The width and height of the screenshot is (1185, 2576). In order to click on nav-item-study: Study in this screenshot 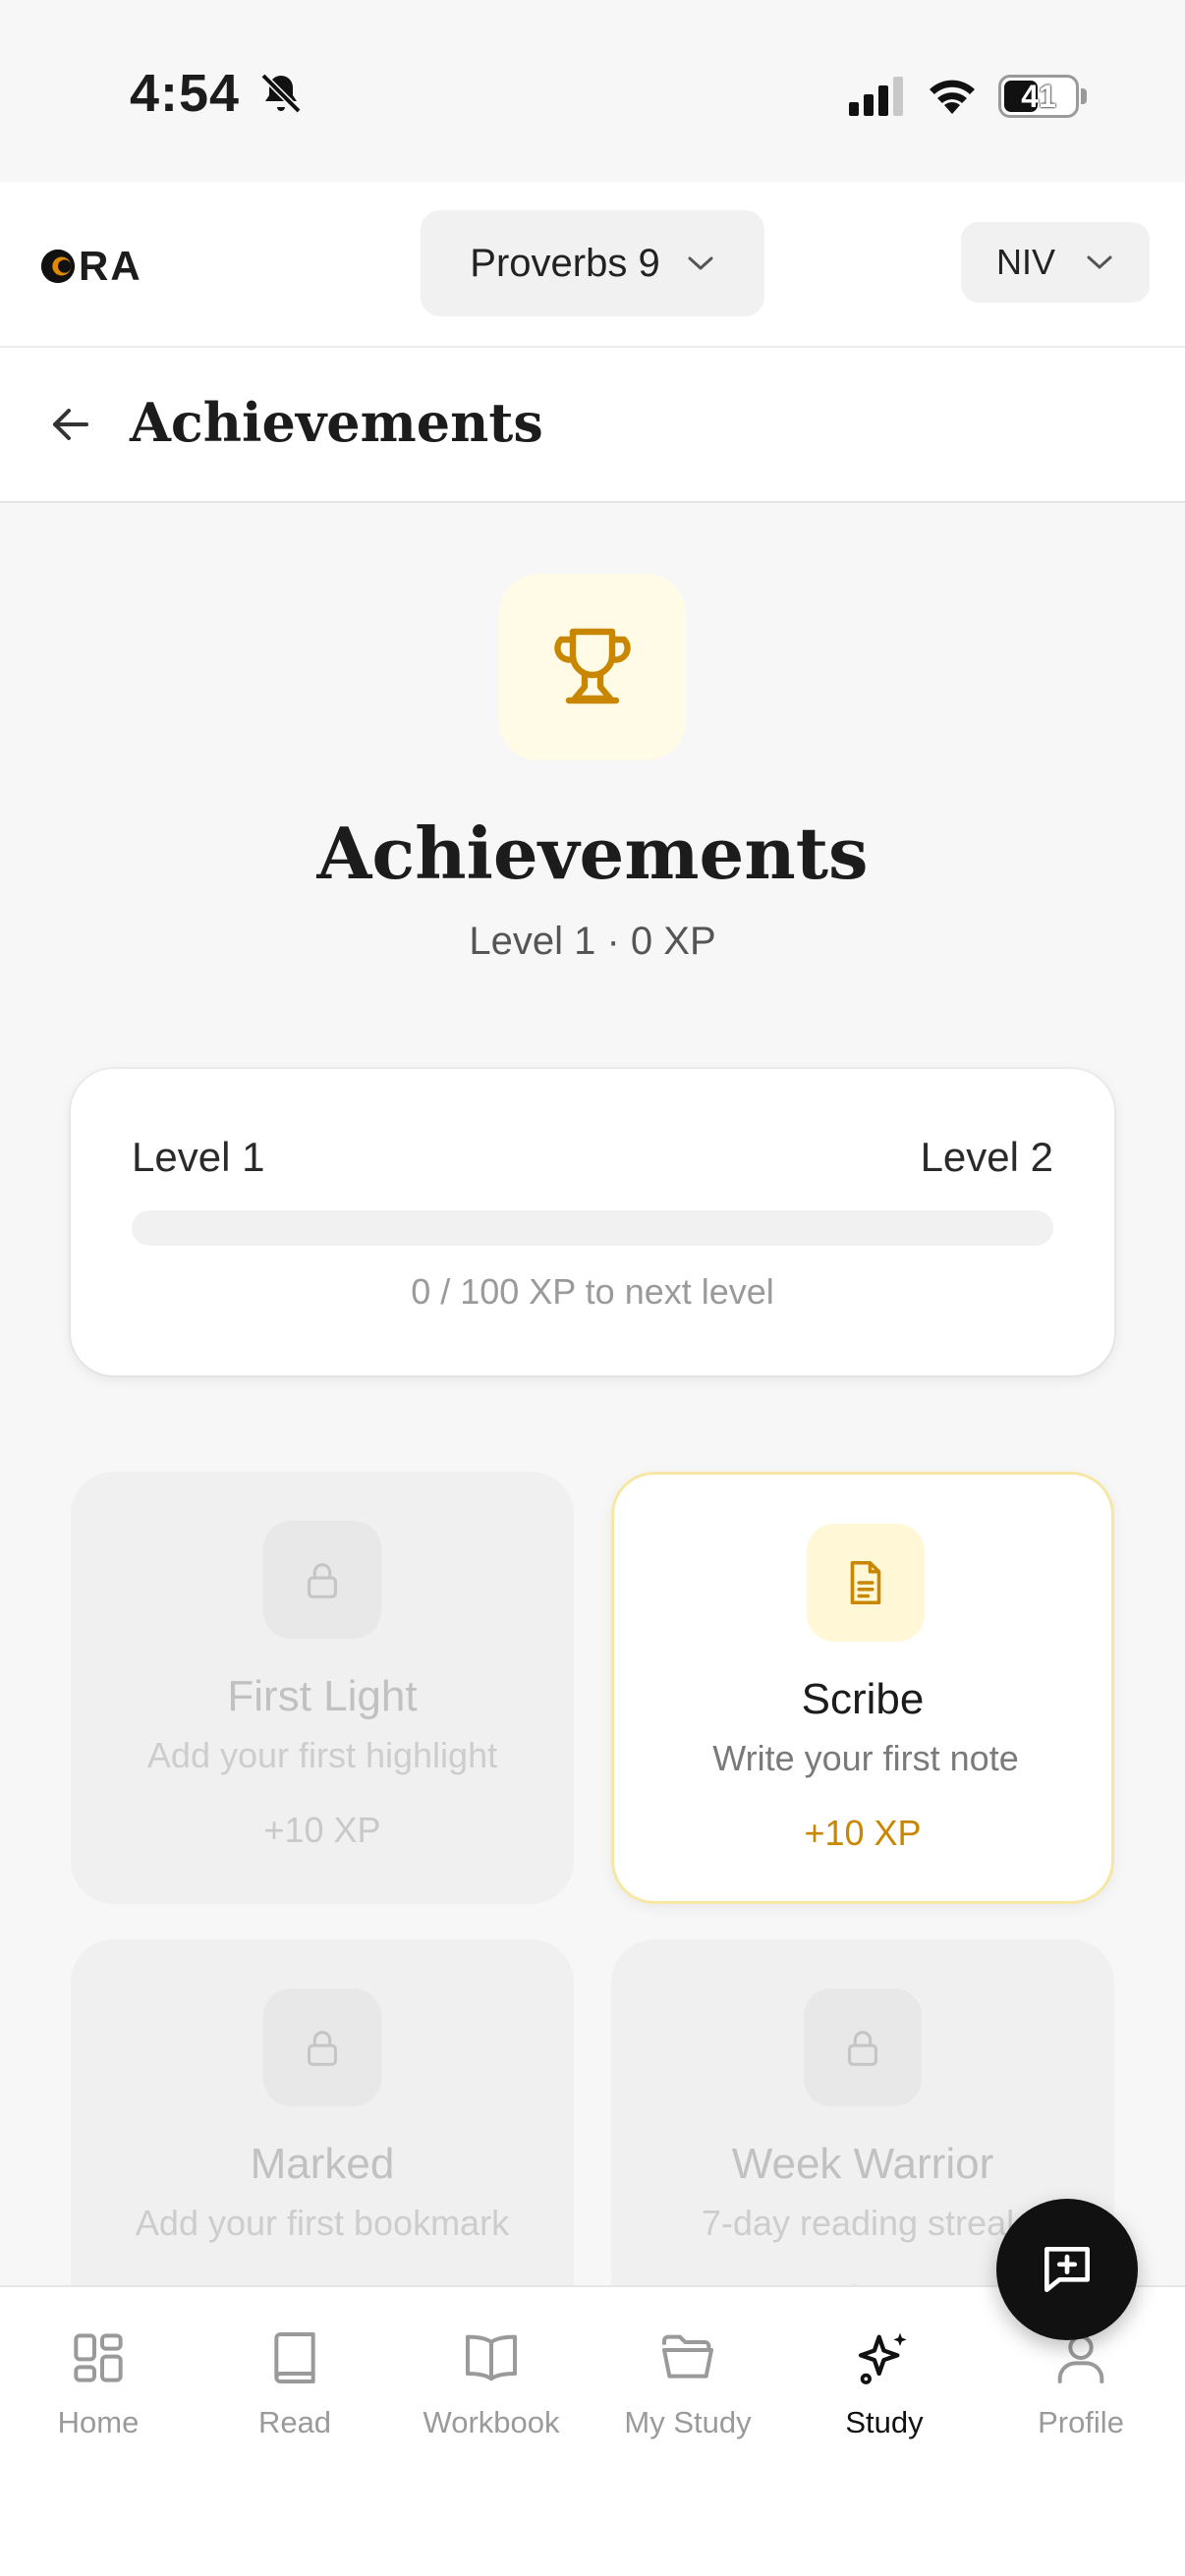, I will do `click(885, 2395)`.